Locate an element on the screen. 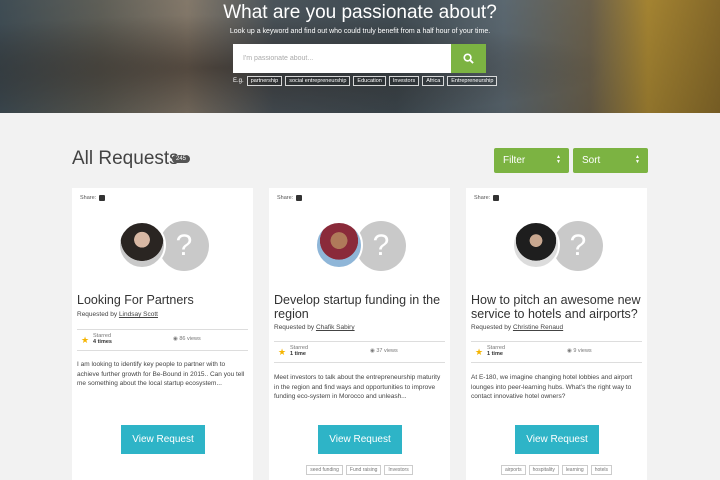 The image size is (720, 480). search-input is located at coordinates (342, 58).